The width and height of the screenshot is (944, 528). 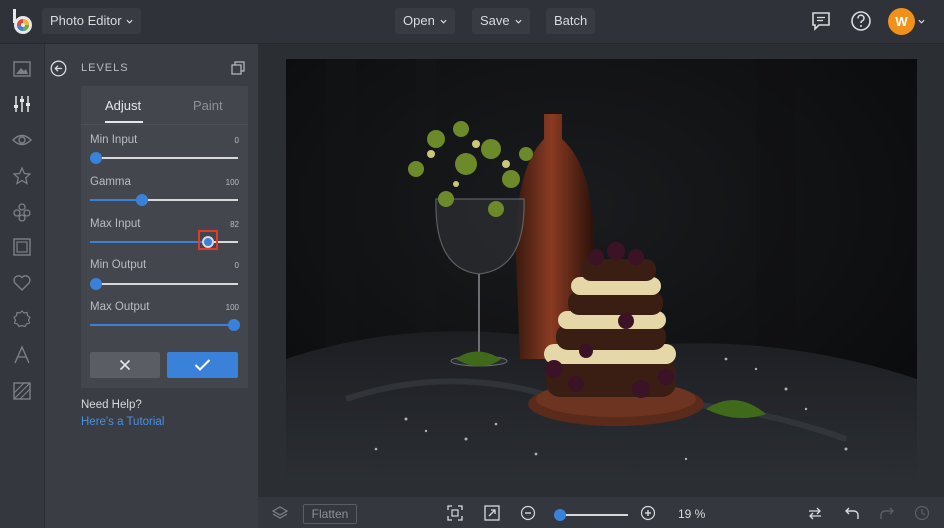 I want to click on flatten-button: Flatten, so click(x=330, y=514).